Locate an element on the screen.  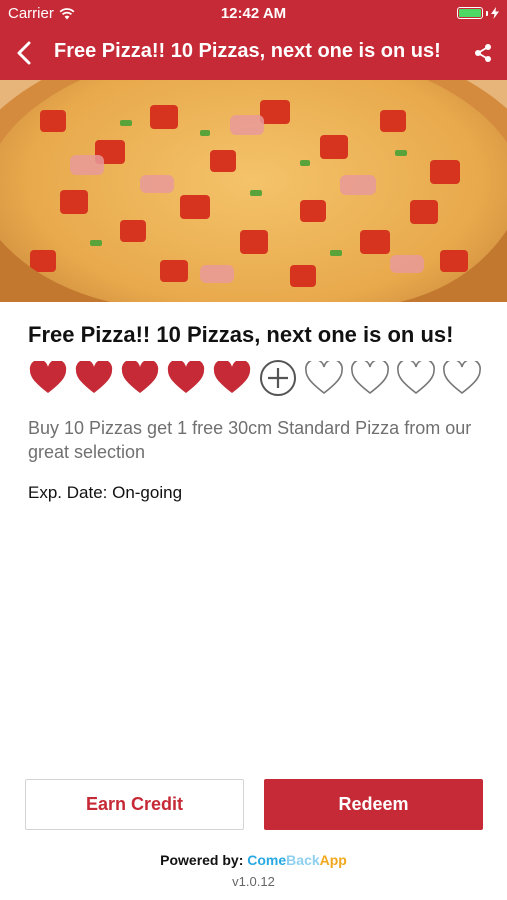
status-time: 12:42 AM is located at coordinates (253, 13).